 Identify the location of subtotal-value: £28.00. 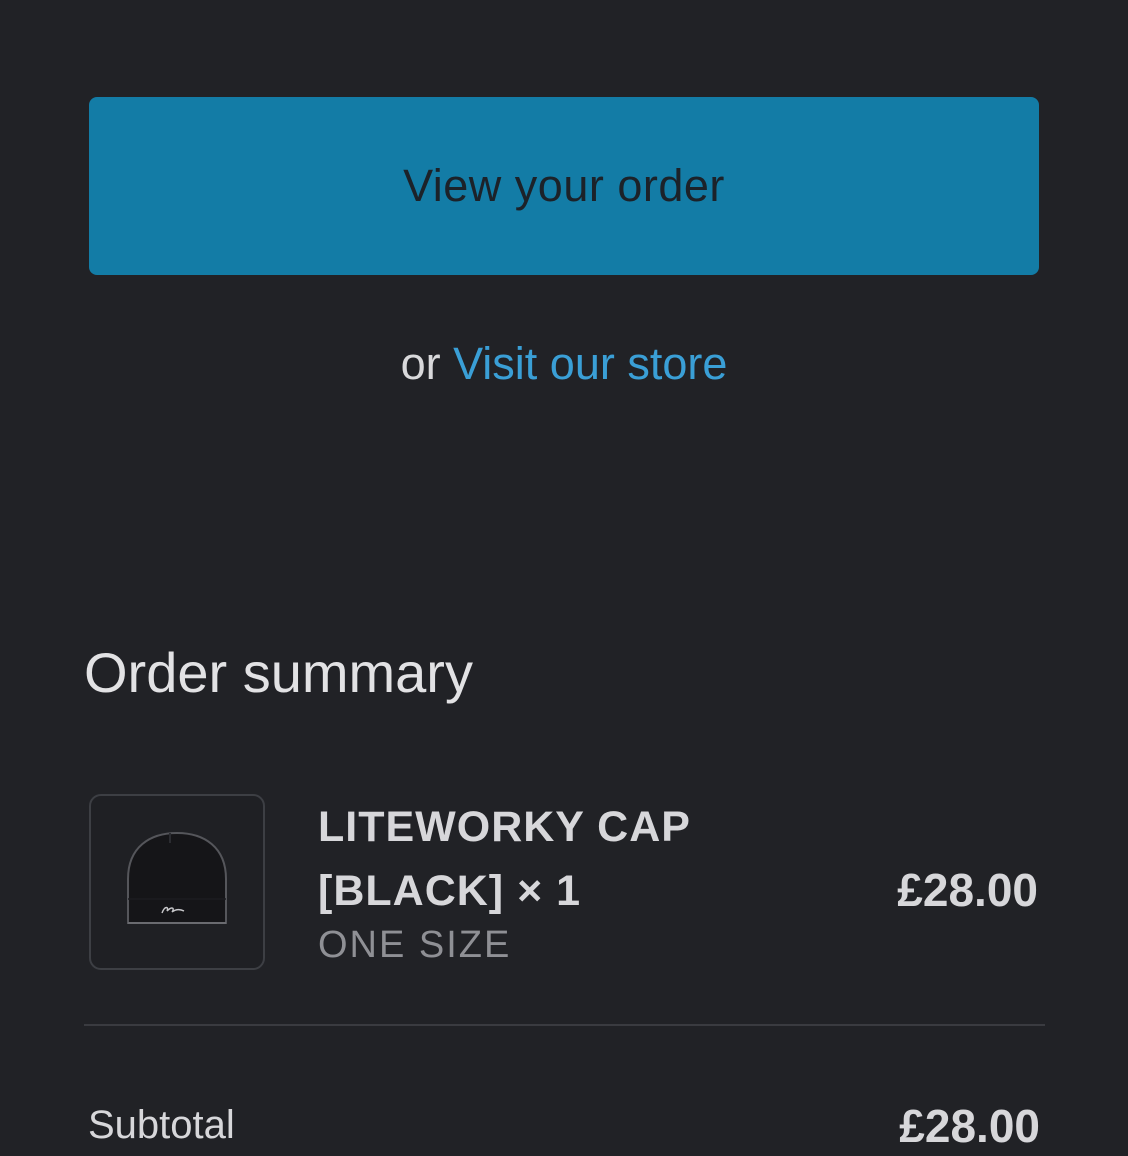
(969, 1126).